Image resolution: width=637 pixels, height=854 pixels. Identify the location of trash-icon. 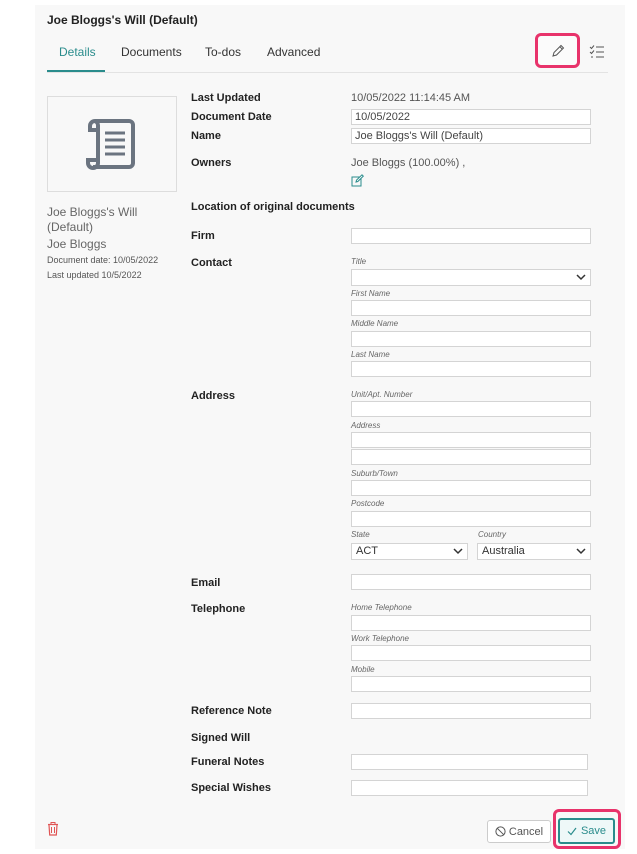
(53, 829).